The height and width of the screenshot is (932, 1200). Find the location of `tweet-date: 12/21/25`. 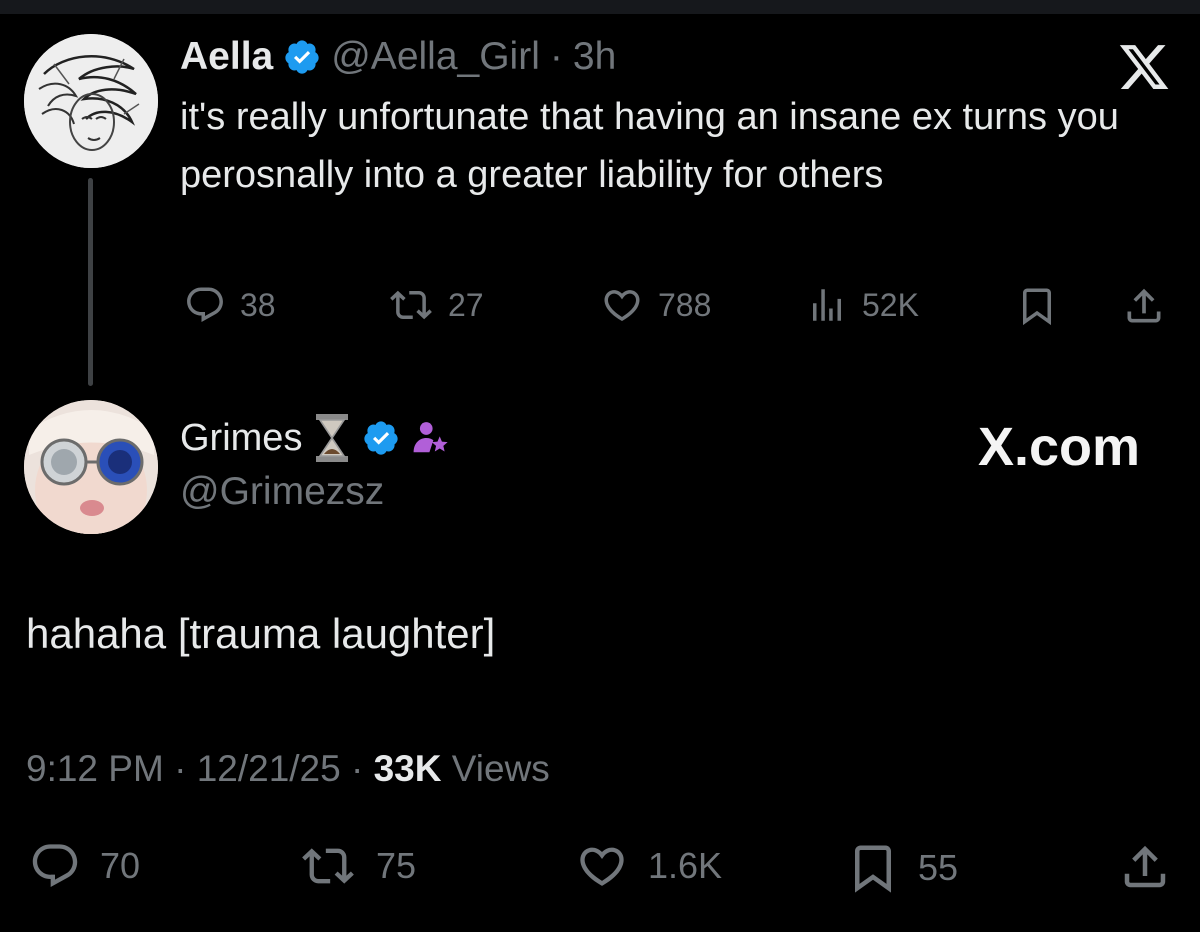

tweet-date: 12/21/25 is located at coordinates (269, 768).